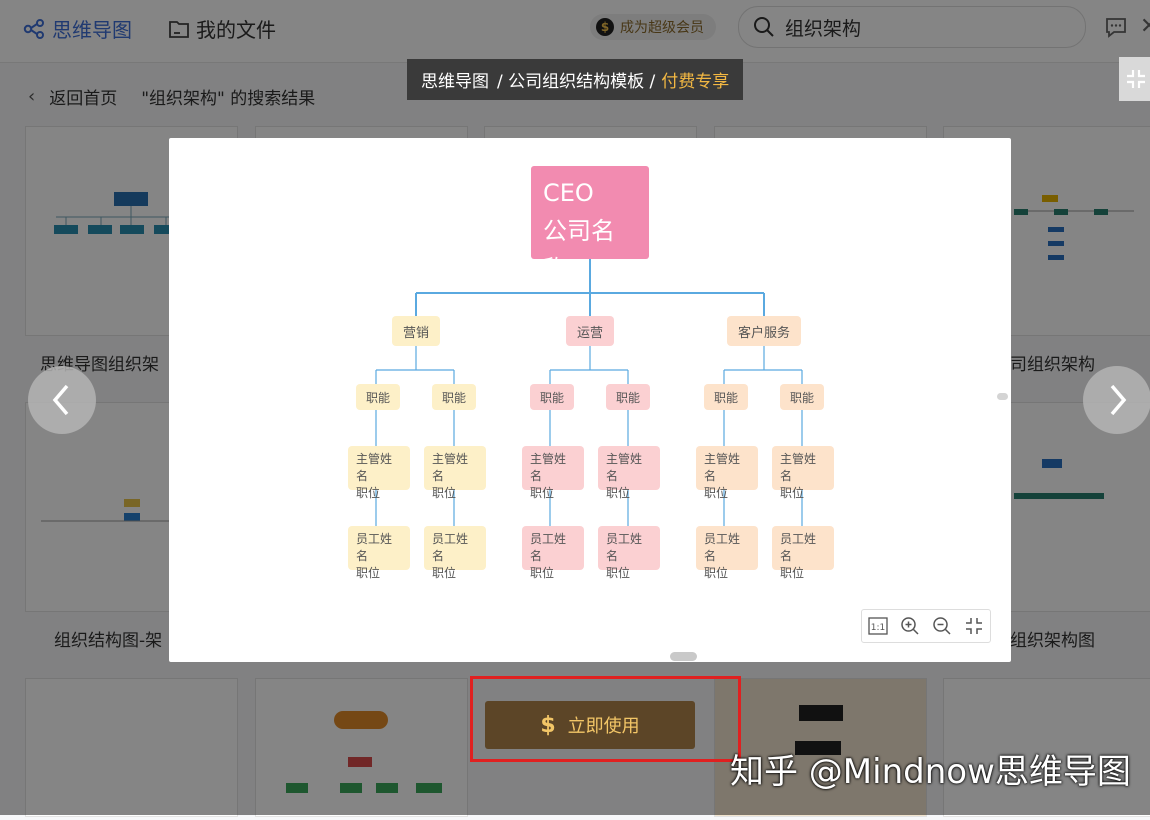 The height and width of the screenshot is (820, 1150). Describe the element at coordinates (926, 626) in the screenshot. I see `zoom-toolbar: 1:1` at that location.